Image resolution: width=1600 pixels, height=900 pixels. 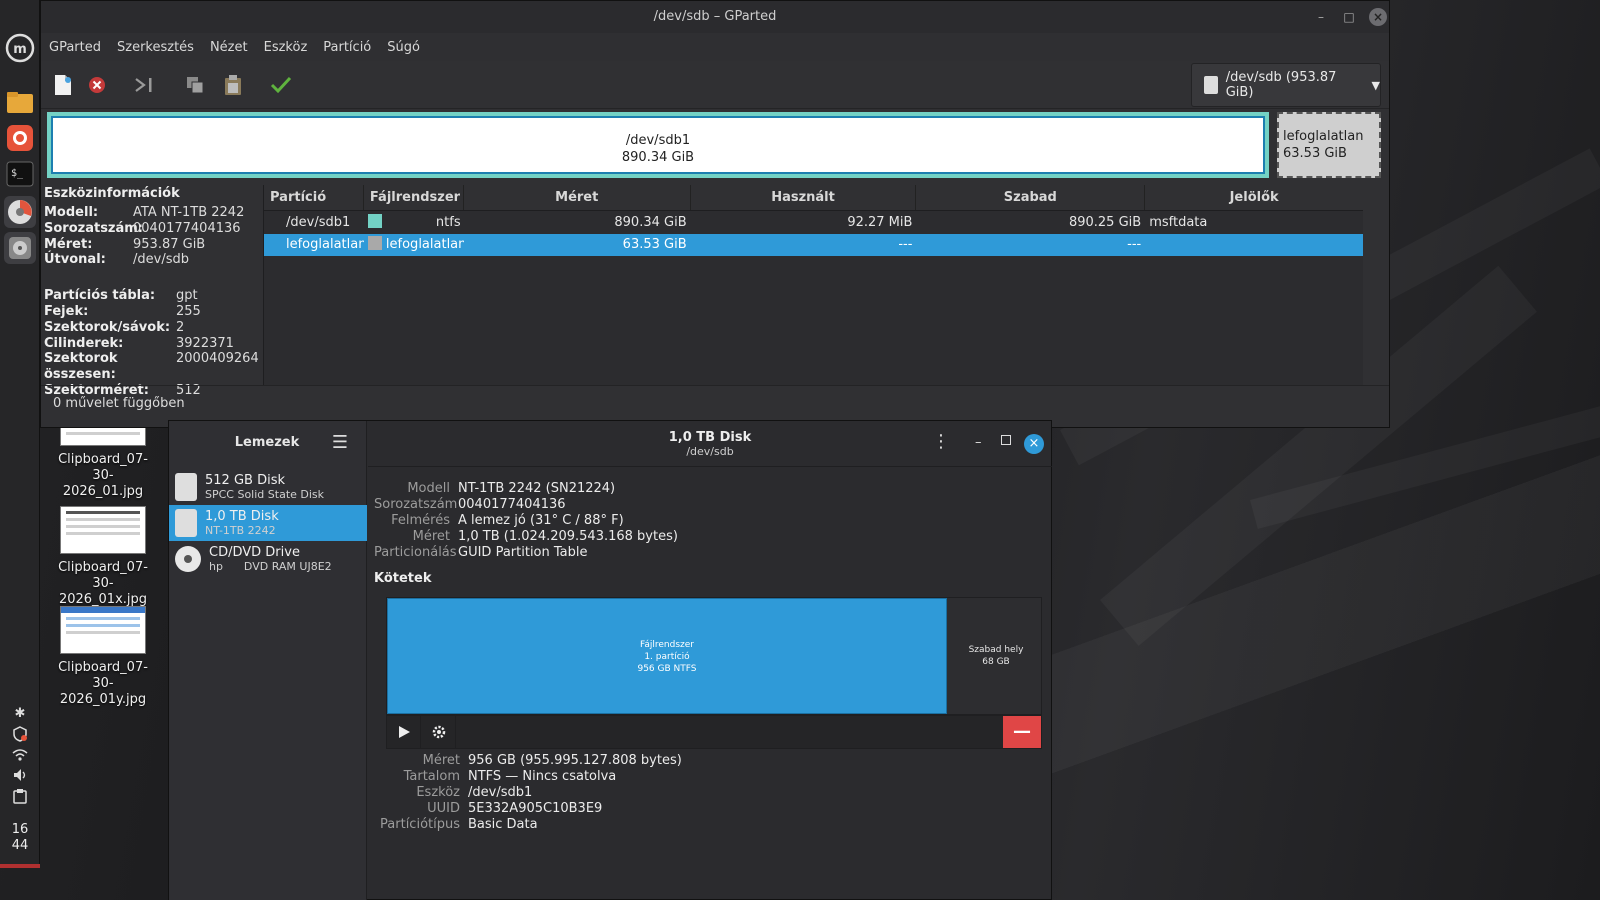 What do you see at coordinates (996, 656) in the screenshot?
I see `volume-free-space: Szabad hely 68 GB` at bounding box center [996, 656].